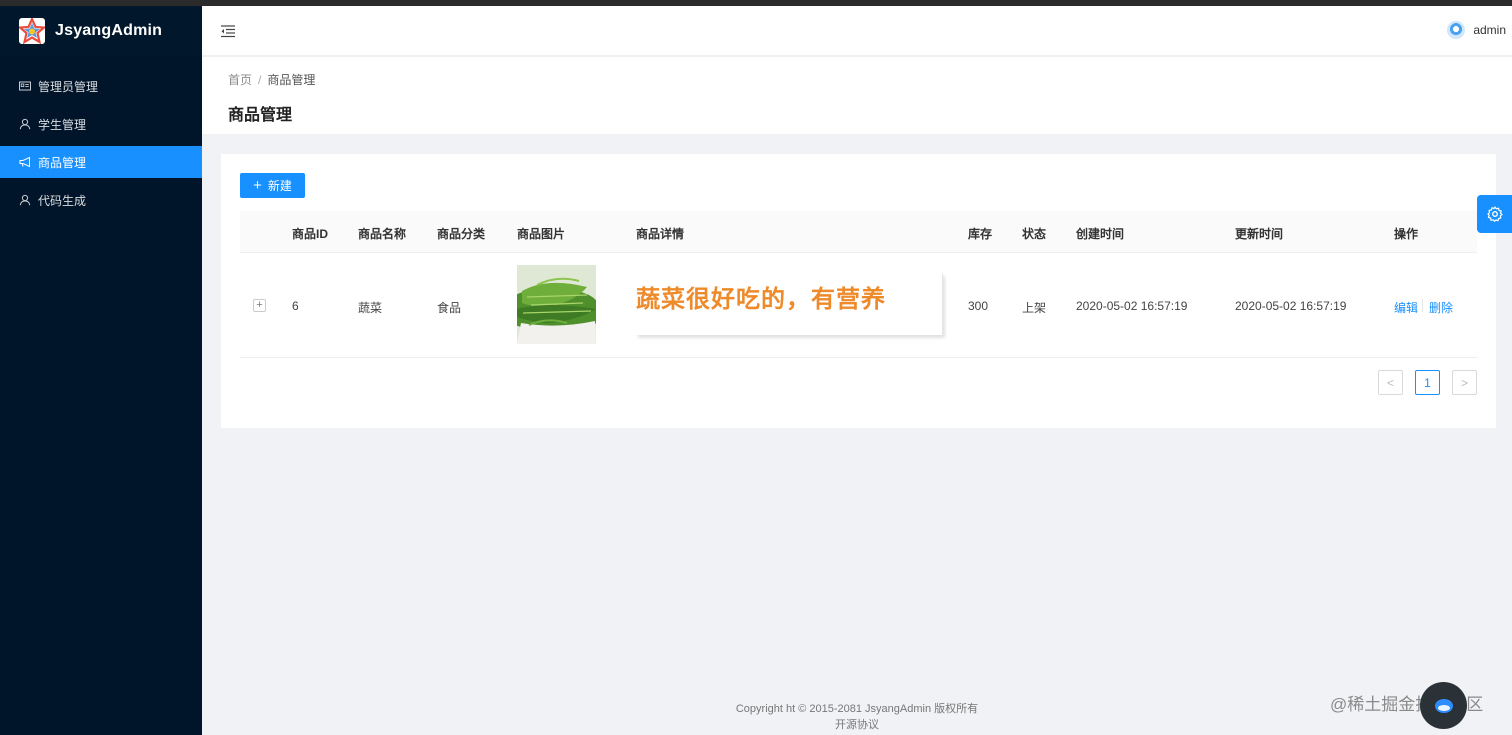 Image resolution: width=1512 pixels, height=735 pixels. What do you see at coordinates (101, 143) in the screenshot?
I see `sidebar-menu: 管理员管理 学生管理 商品管理 代码生成` at bounding box center [101, 143].